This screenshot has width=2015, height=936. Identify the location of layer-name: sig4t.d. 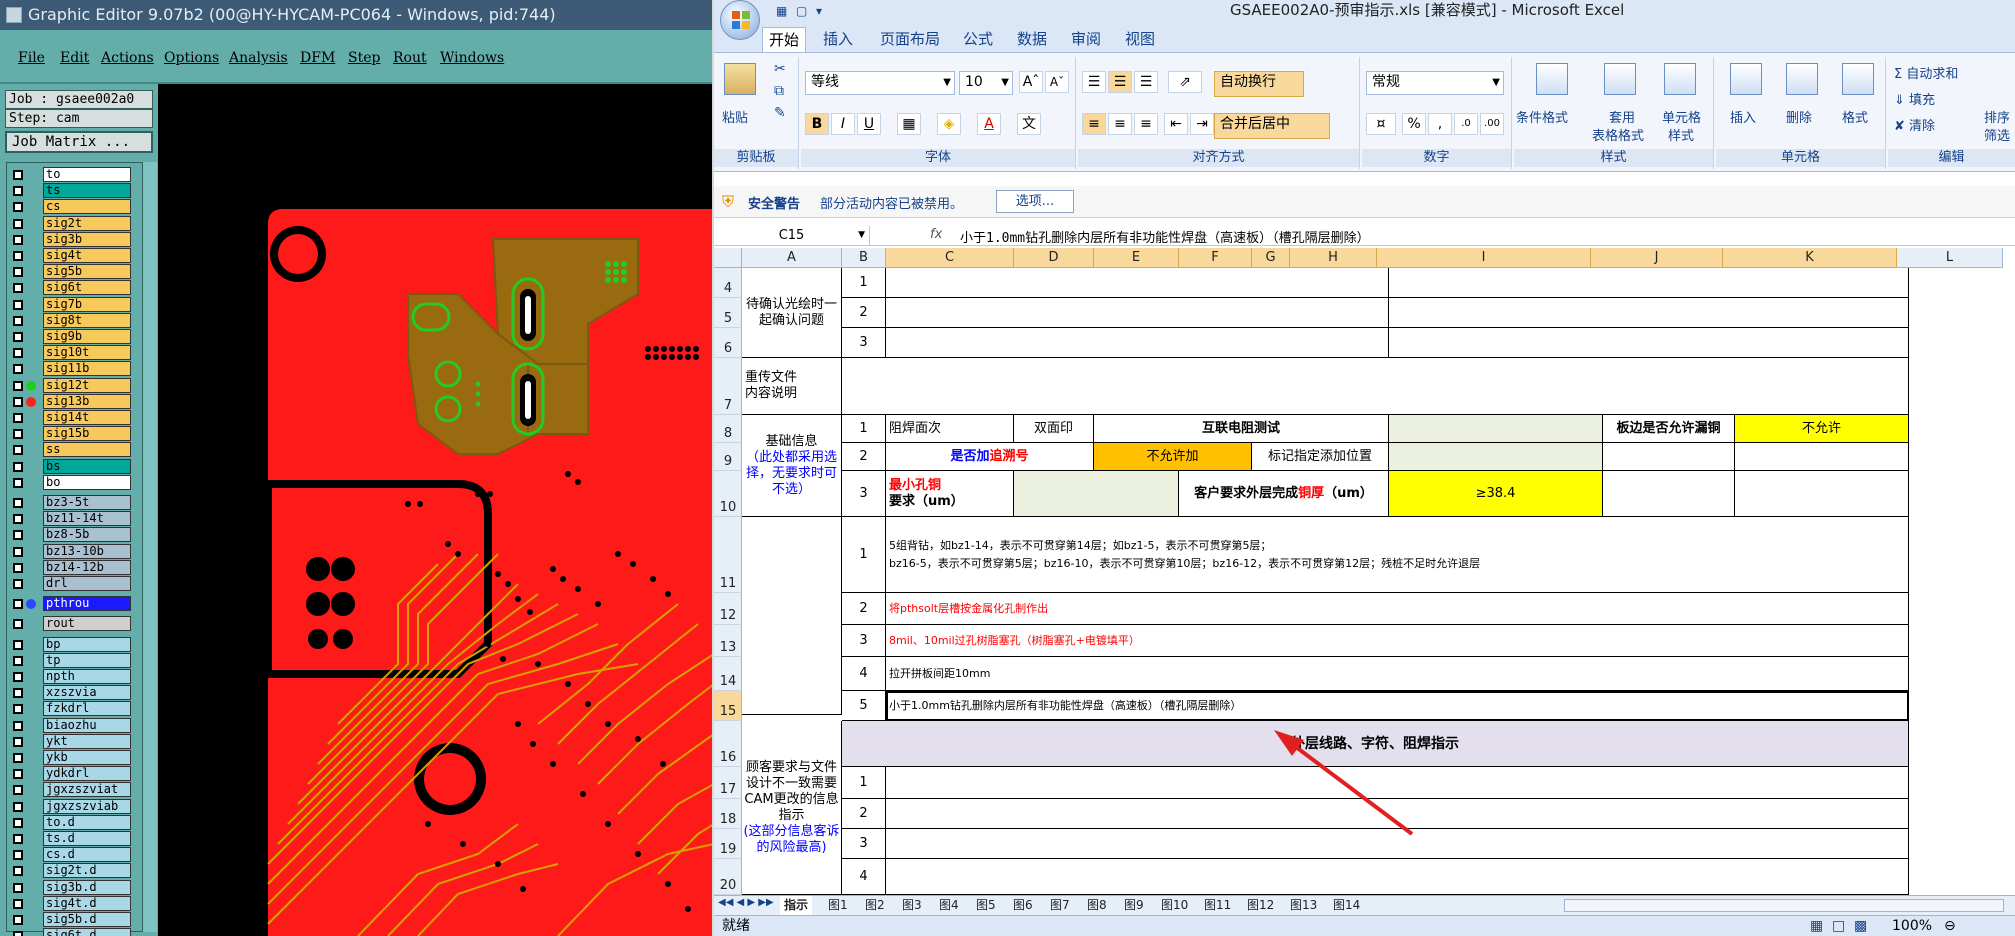
(87, 903).